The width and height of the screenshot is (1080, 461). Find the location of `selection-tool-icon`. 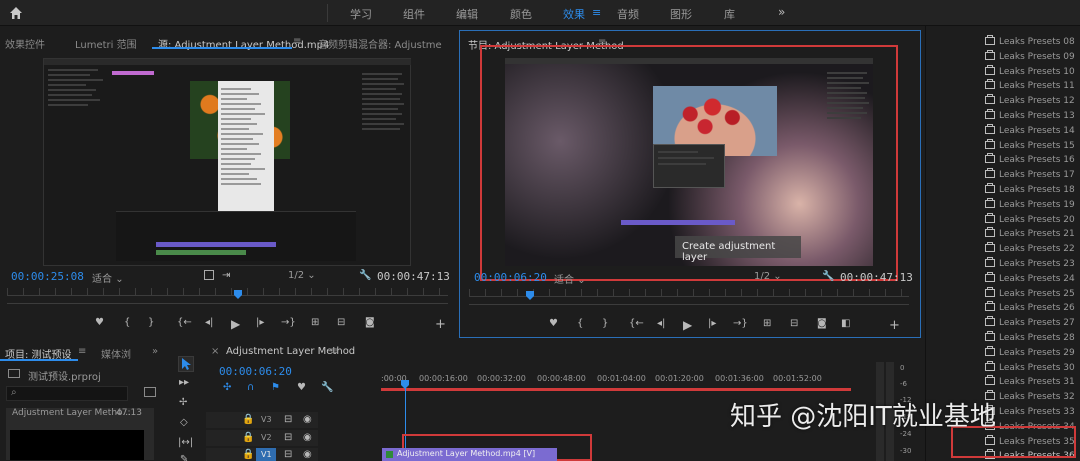

selection-tool-icon is located at coordinates (186, 364).